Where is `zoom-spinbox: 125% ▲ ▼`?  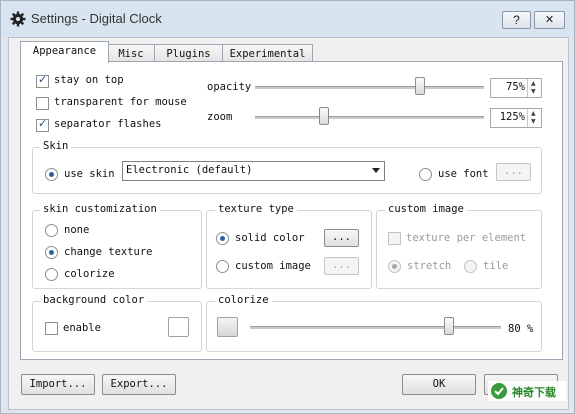 zoom-spinbox: 125% ▲ ▼ is located at coordinates (516, 118).